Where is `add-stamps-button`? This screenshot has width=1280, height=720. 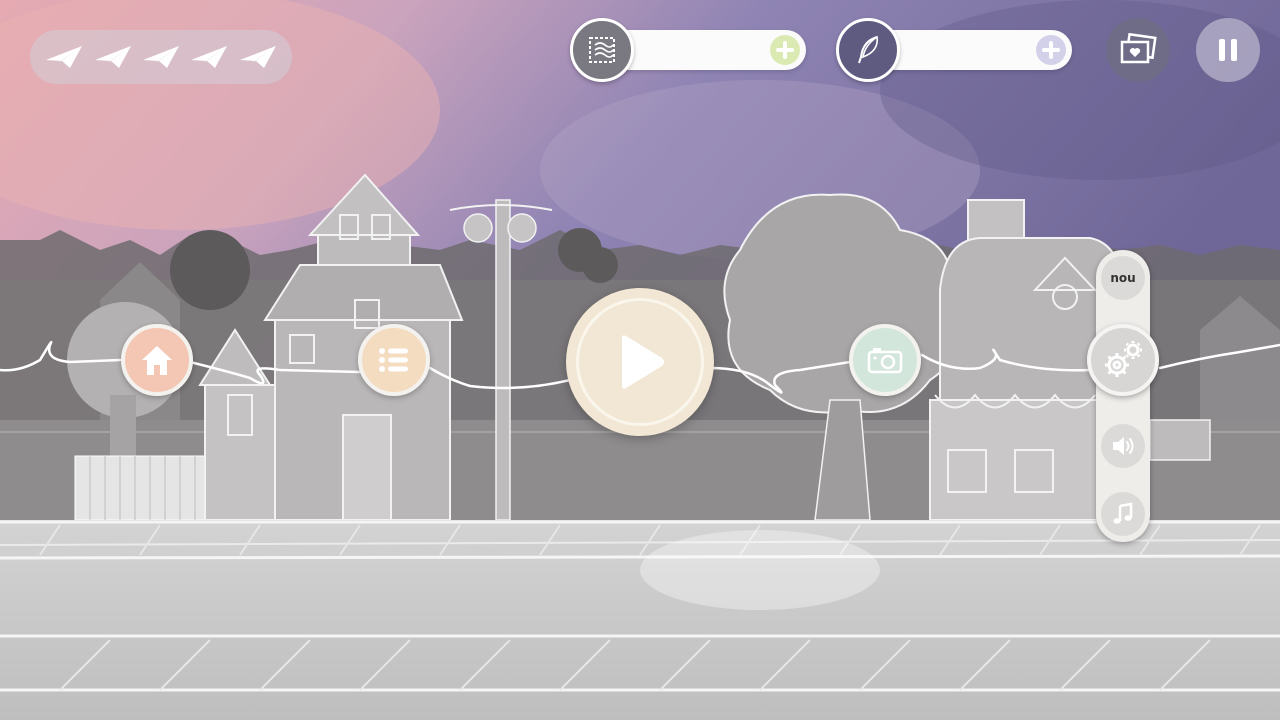
add-stamps-button is located at coordinates (785, 50).